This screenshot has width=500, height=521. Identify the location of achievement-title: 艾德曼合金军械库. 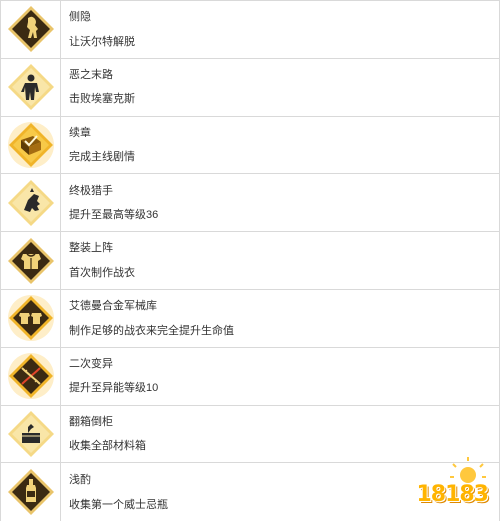
(113, 306).